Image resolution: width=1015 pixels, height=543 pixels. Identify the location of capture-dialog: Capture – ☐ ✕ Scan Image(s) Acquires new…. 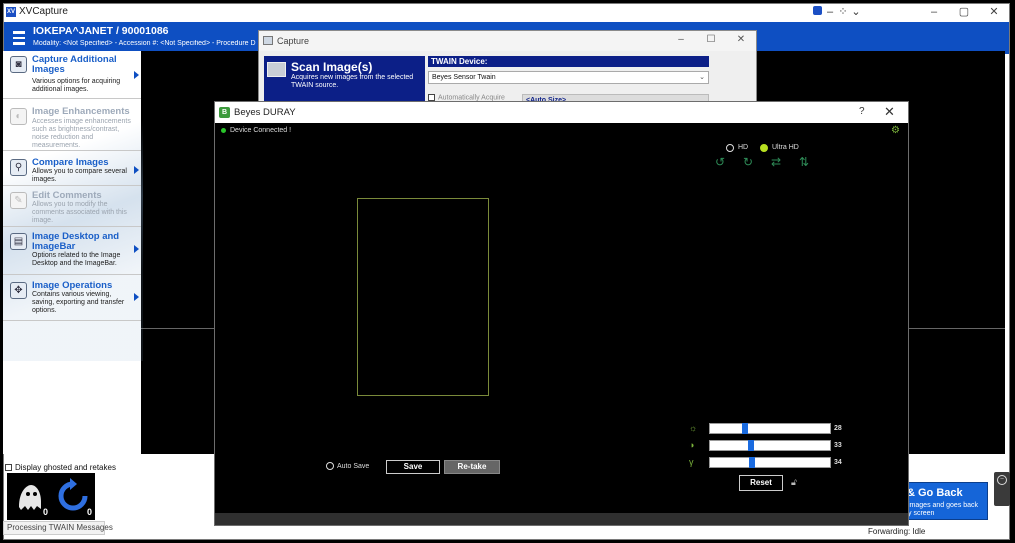
(507, 70).